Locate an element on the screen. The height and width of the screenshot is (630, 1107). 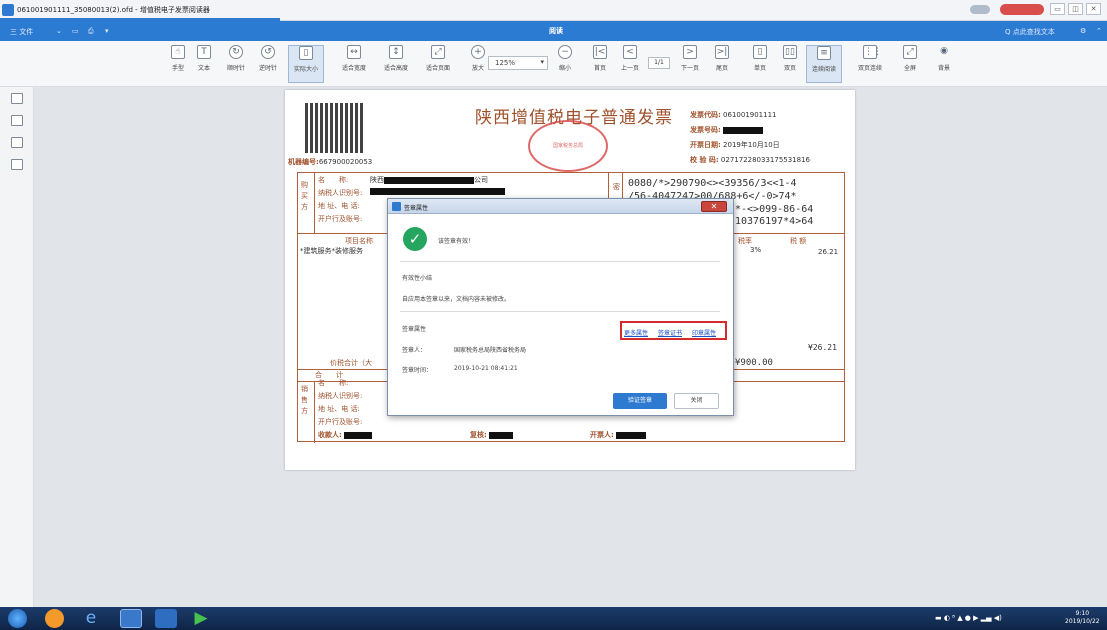
system-tray: ▬ ◐ ⁸ ▲ ● ▶ ▂▄ ◀) is located at coordinates (968, 618).